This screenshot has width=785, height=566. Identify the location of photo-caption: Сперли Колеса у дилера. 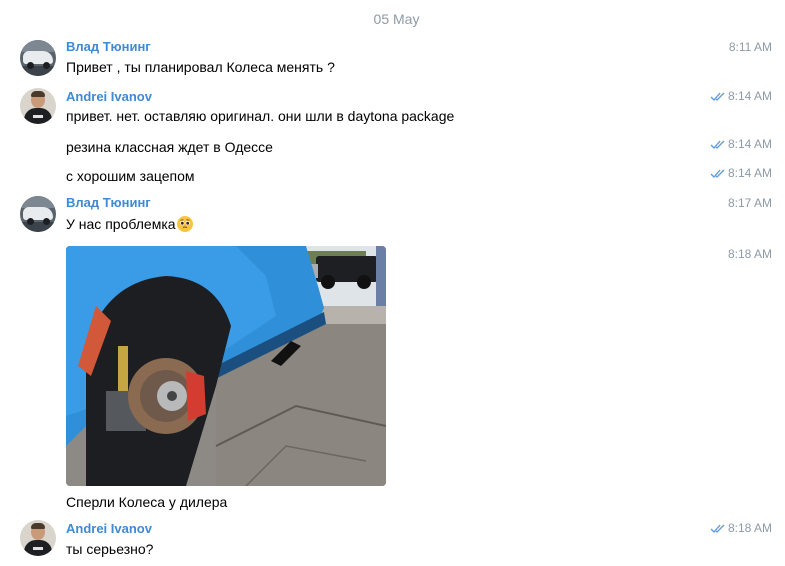
(147, 502).